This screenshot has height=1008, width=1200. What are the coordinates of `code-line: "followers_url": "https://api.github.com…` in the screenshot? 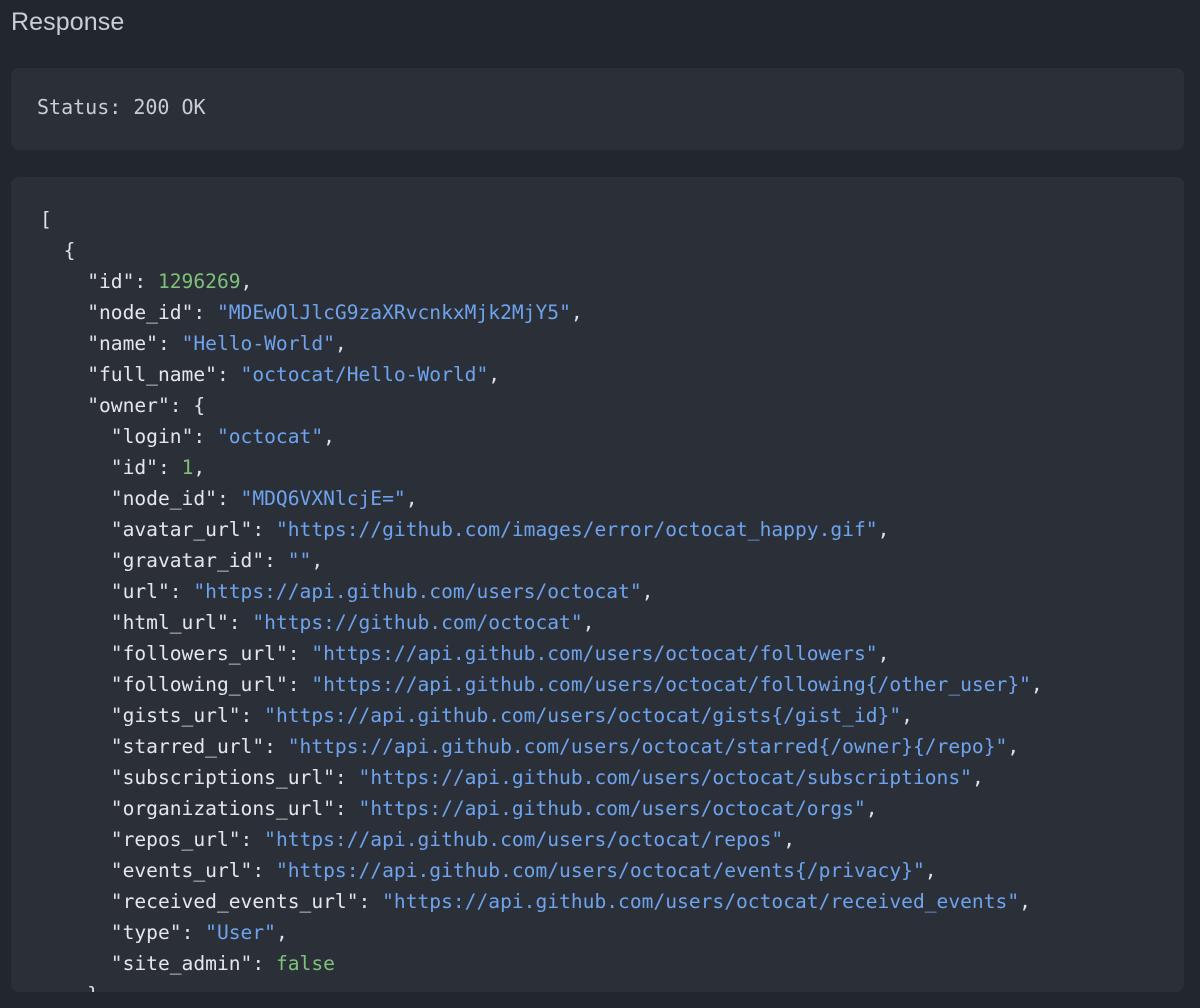 It's located at (541, 653).